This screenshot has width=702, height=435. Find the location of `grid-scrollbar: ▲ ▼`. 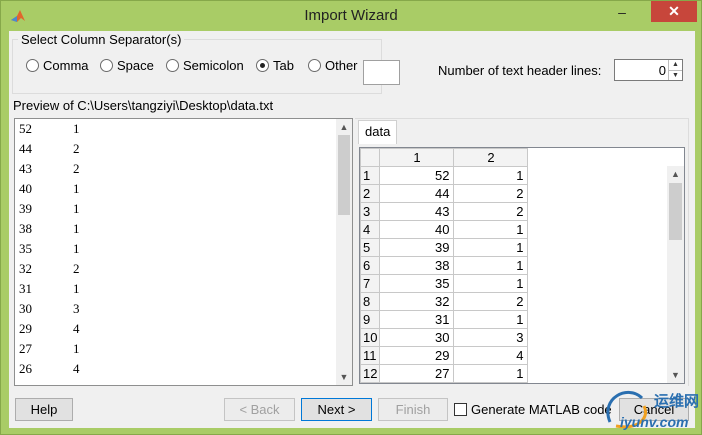

grid-scrollbar: ▲ ▼ is located at coordinates (675, 274).